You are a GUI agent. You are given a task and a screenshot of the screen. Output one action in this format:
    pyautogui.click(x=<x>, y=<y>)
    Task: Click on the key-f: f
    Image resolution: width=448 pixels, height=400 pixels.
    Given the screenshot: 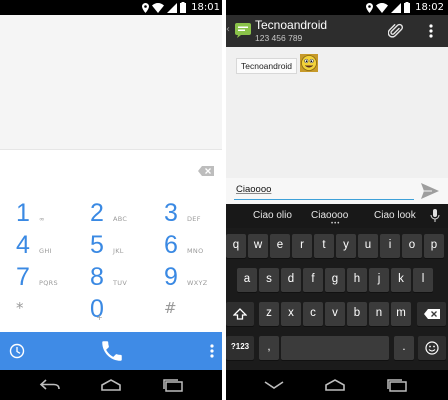 What is the action you would take?
    pyautogui.click(x=313, y=280)
    